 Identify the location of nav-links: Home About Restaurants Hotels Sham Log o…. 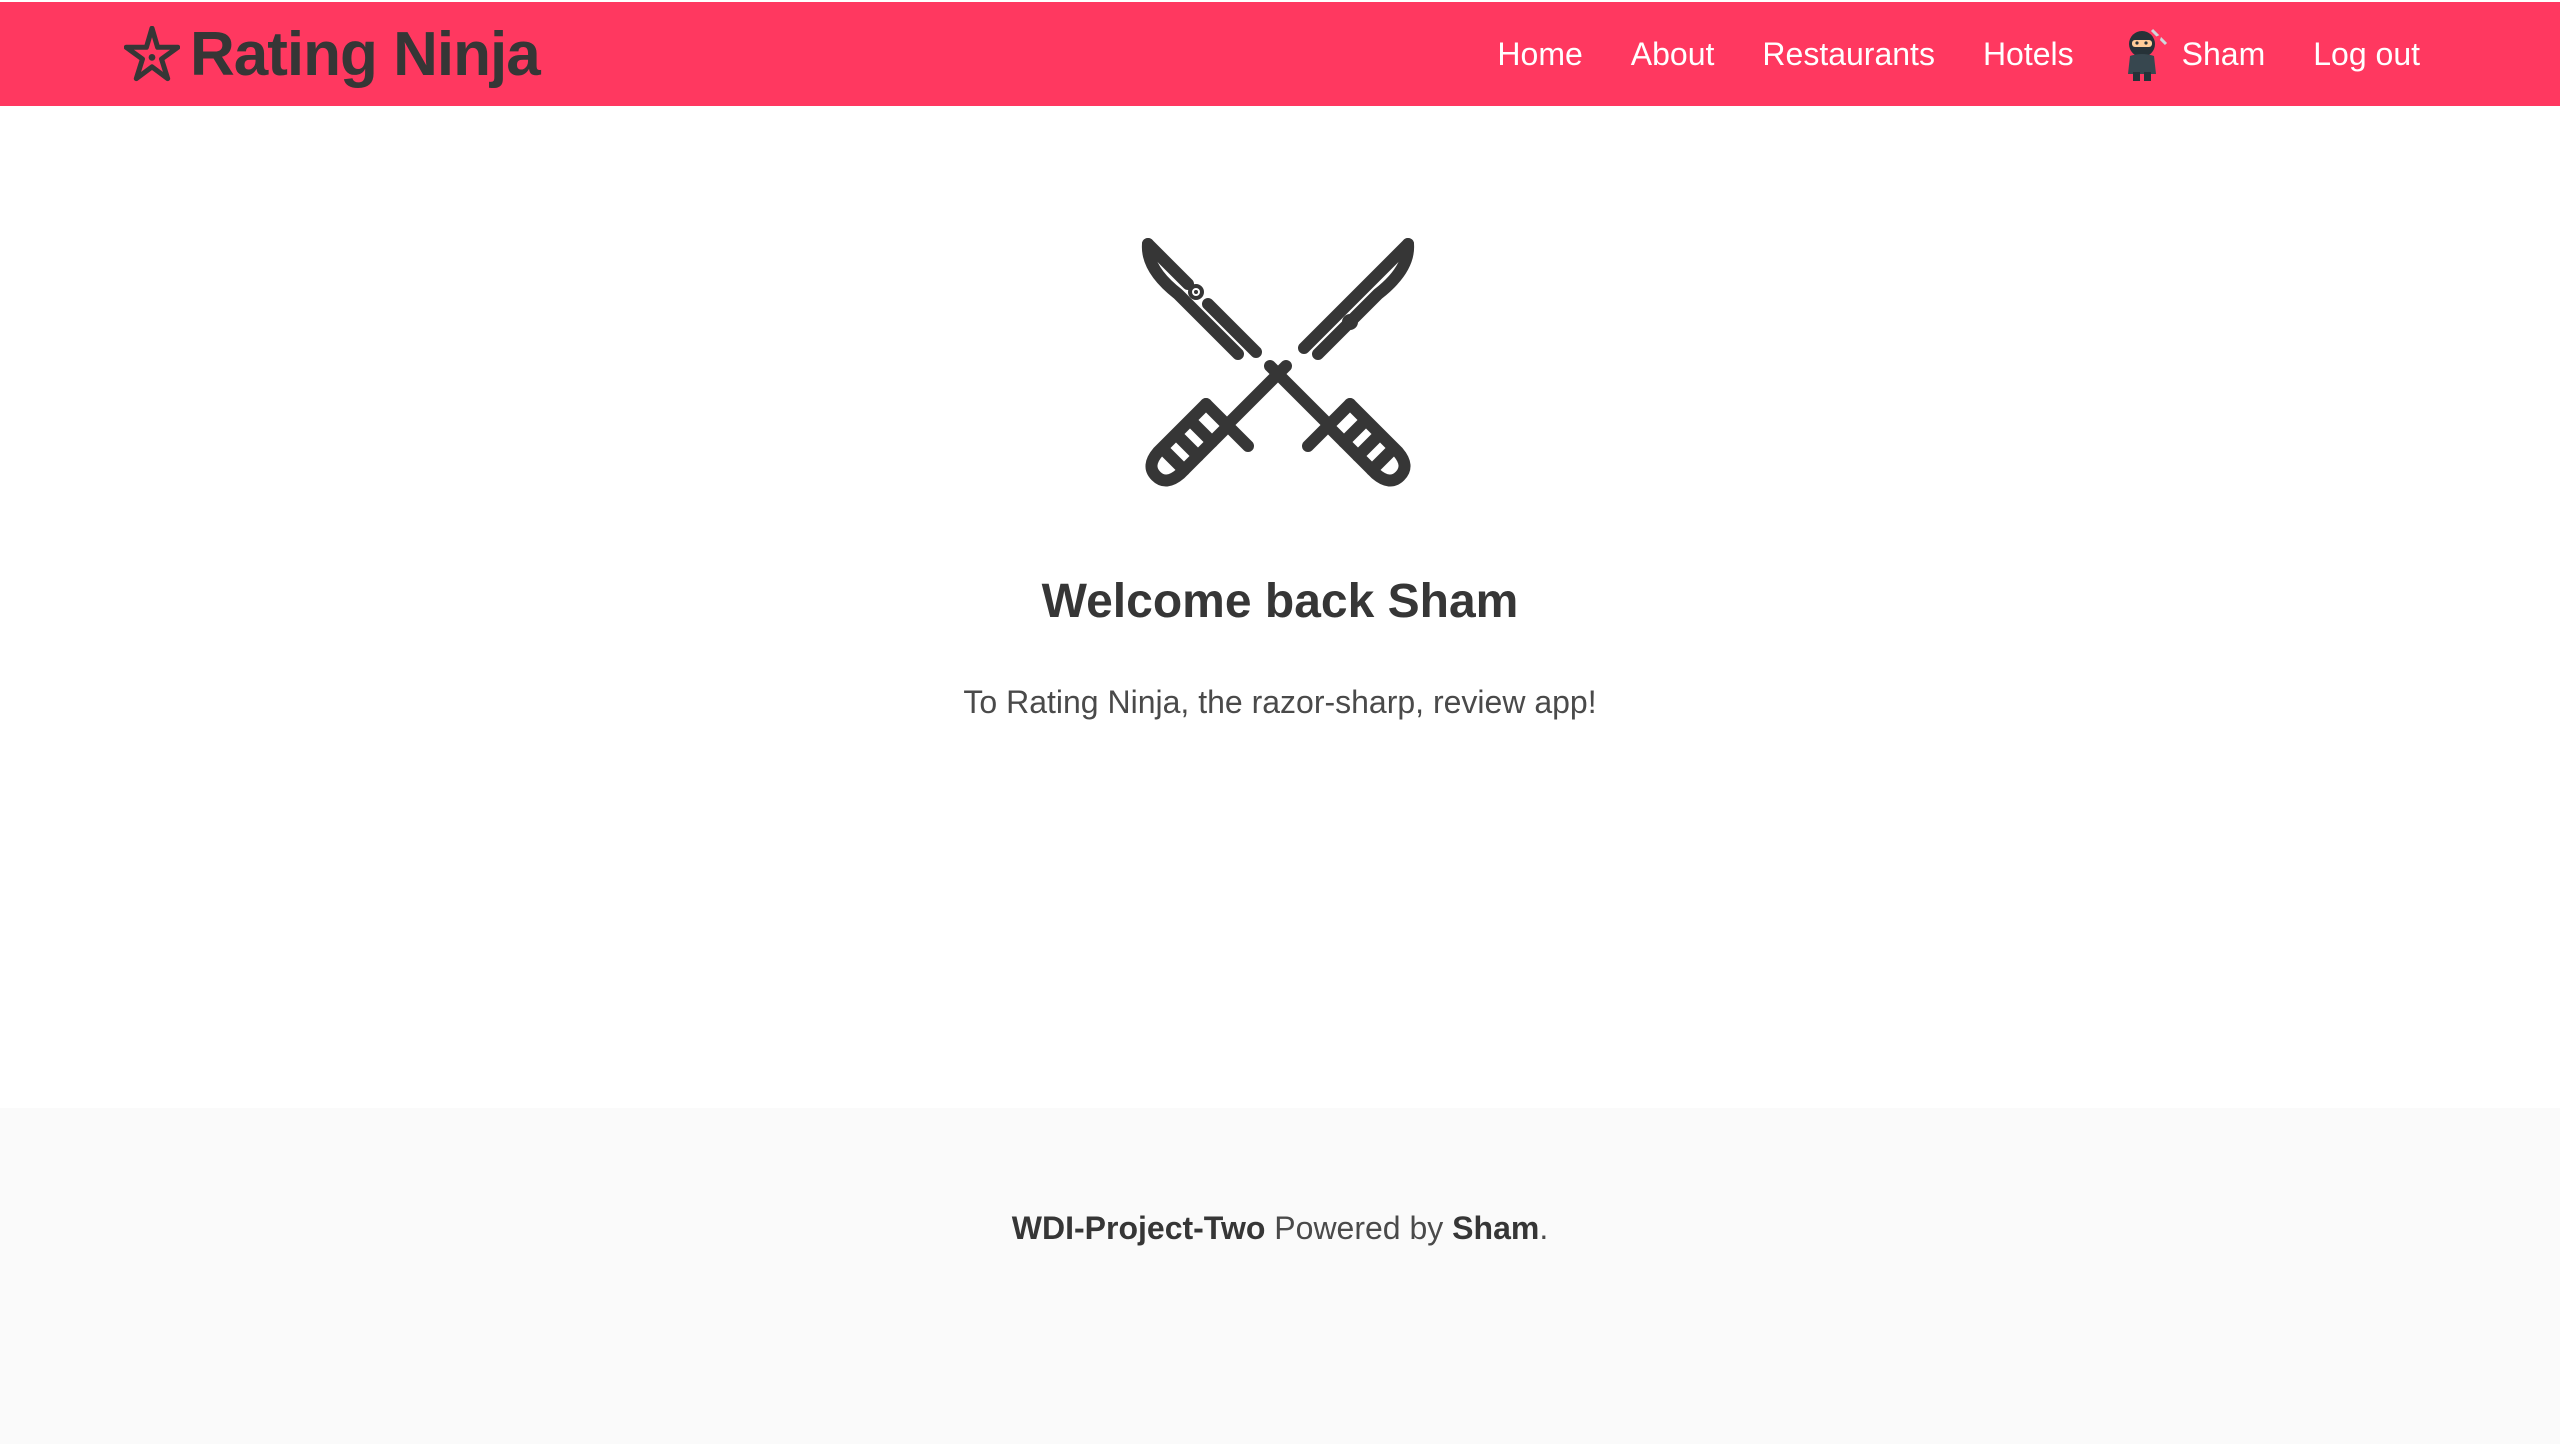
(1958, 54).